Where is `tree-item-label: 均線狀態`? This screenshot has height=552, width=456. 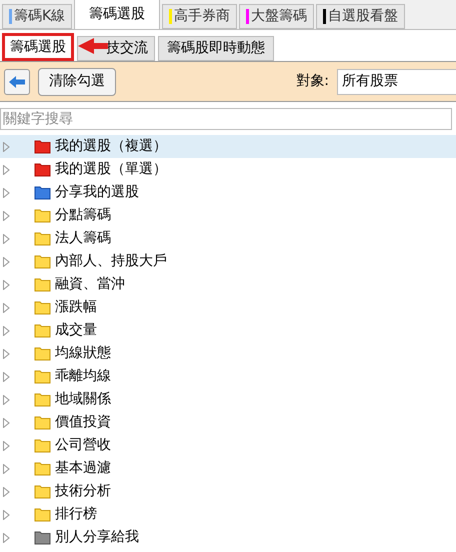
tree-item-label: 均線狀態 is located at coordinates (83, 353).